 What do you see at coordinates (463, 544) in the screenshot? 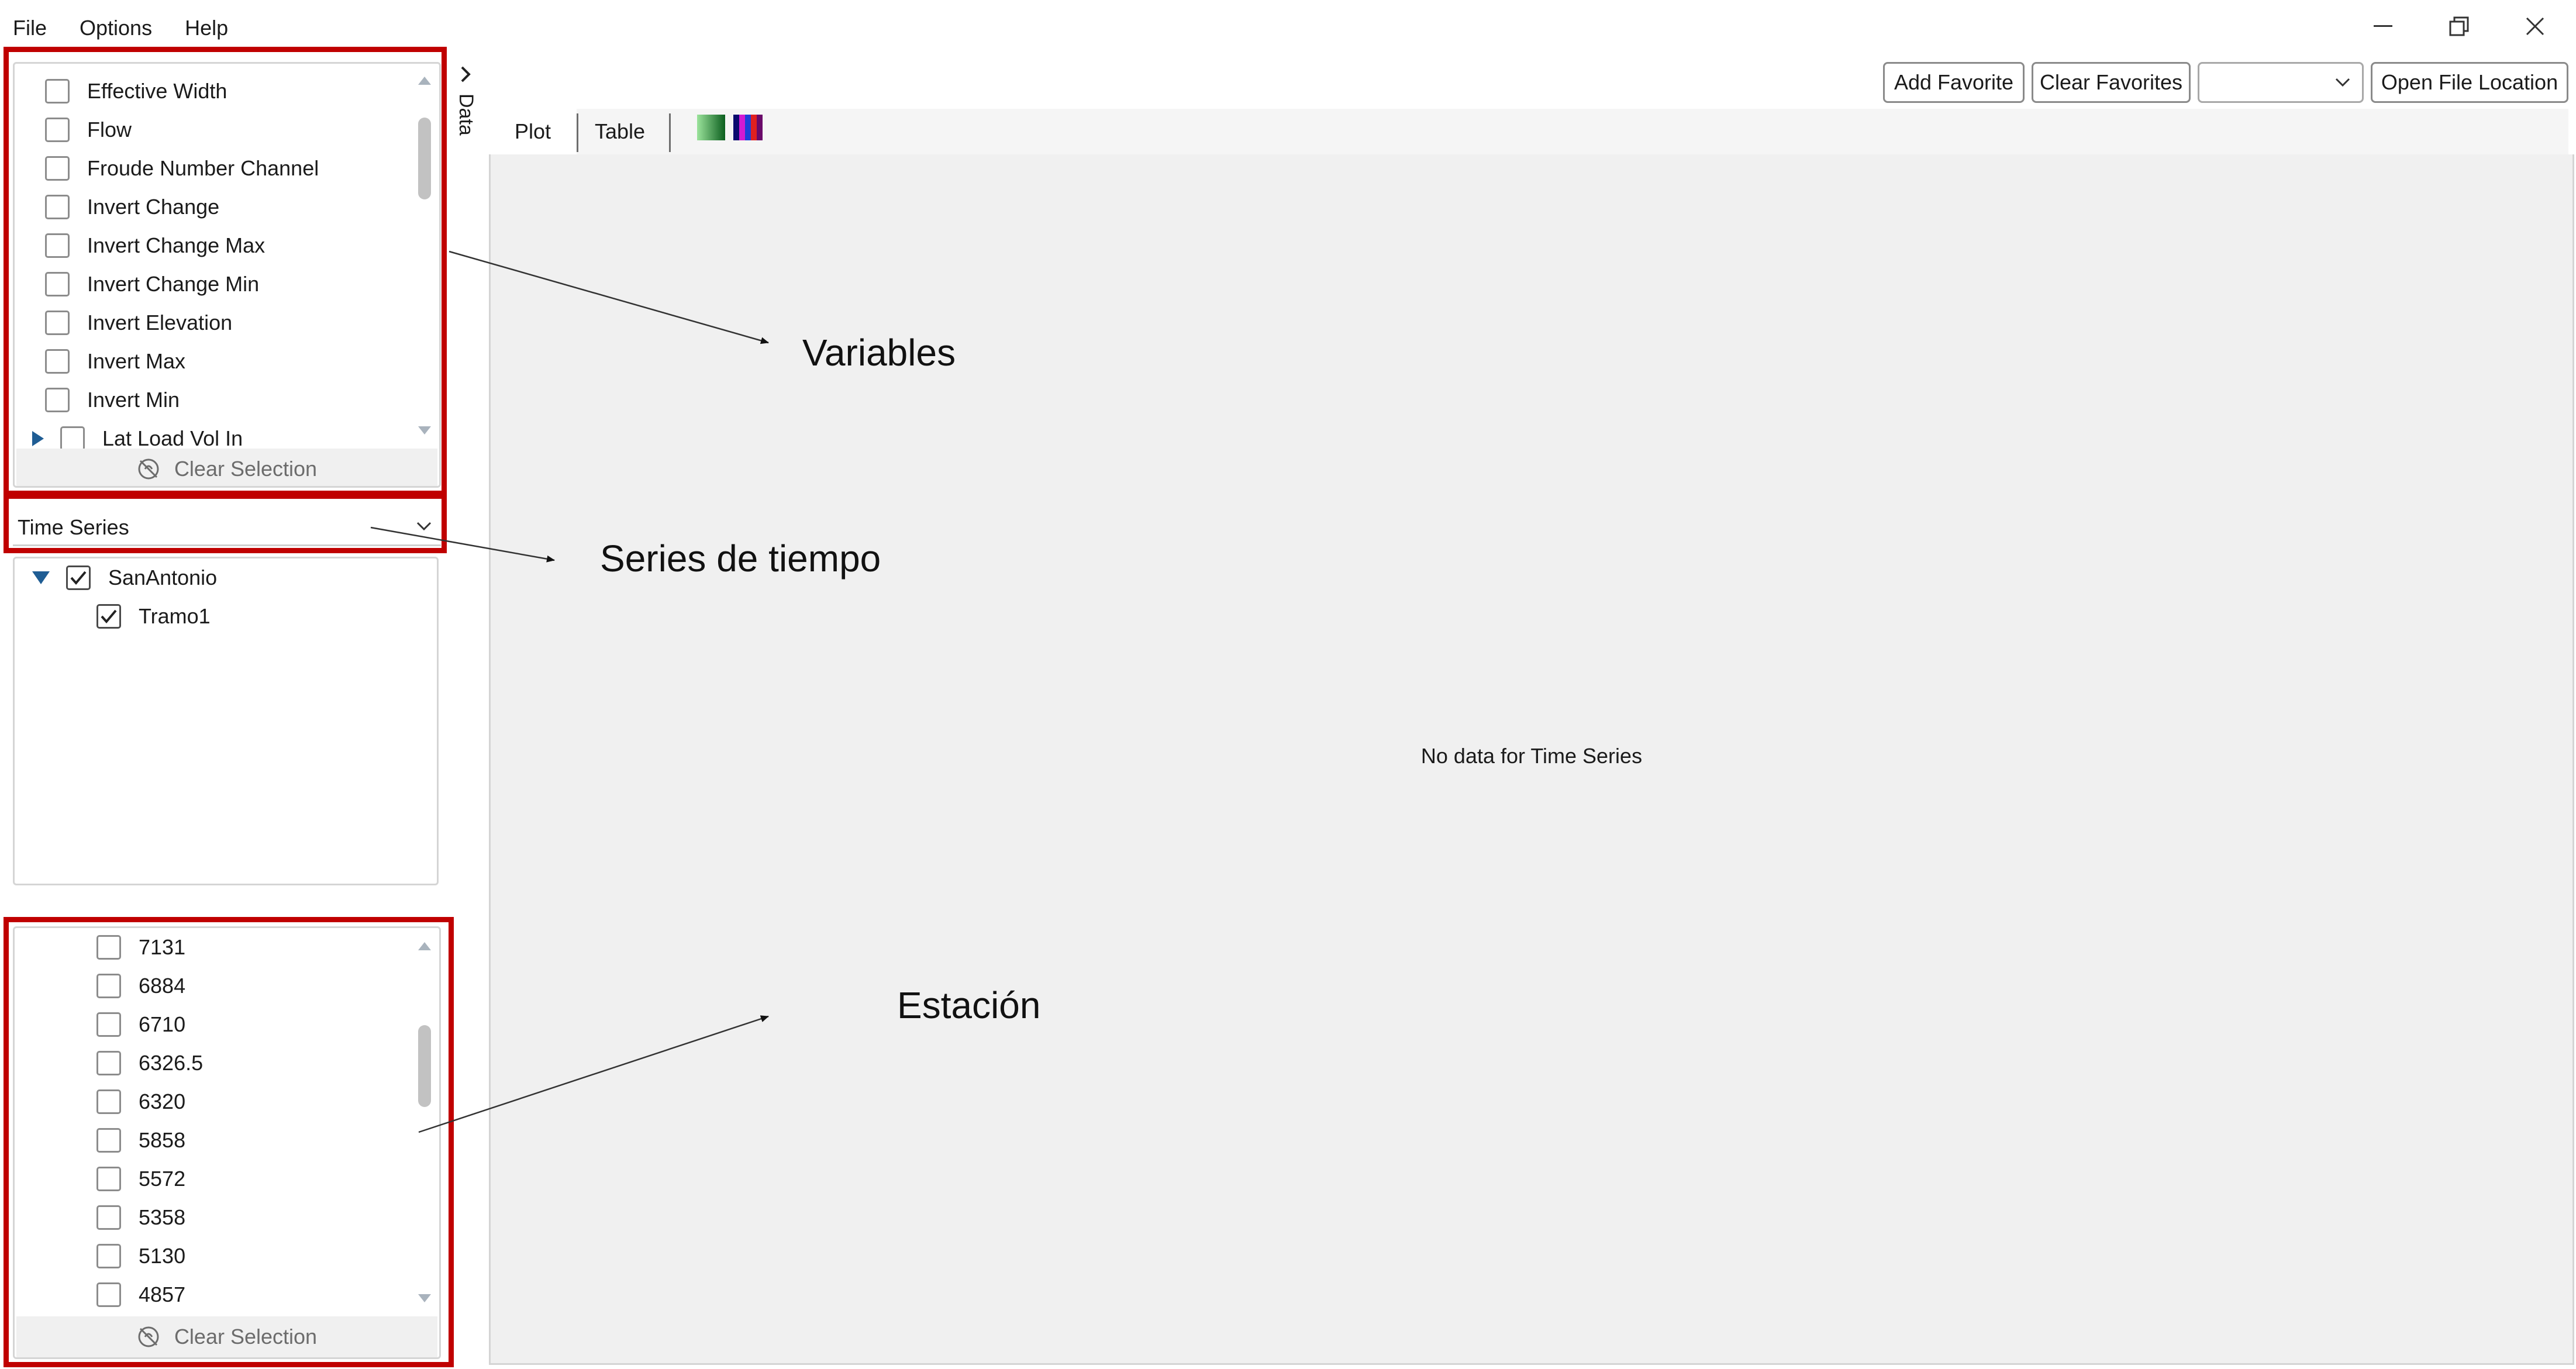
I see `series-arrow` at bounding box center [463, 544].